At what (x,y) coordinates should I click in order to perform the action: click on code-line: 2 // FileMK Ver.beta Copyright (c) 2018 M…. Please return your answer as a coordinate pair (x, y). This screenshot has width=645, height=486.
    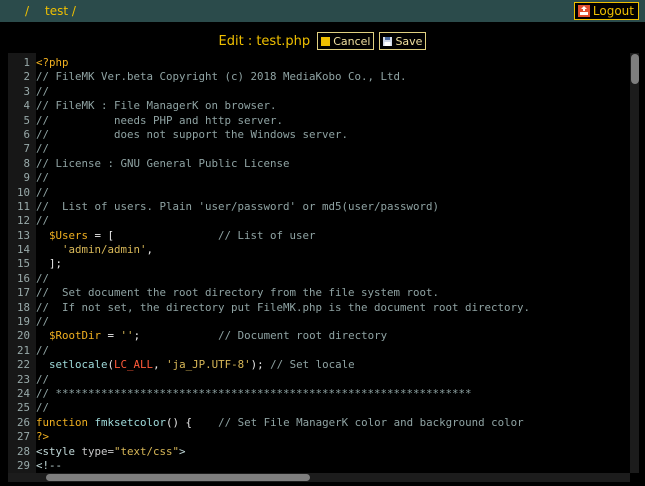
    Looking at the image, I should click on (269, 77).